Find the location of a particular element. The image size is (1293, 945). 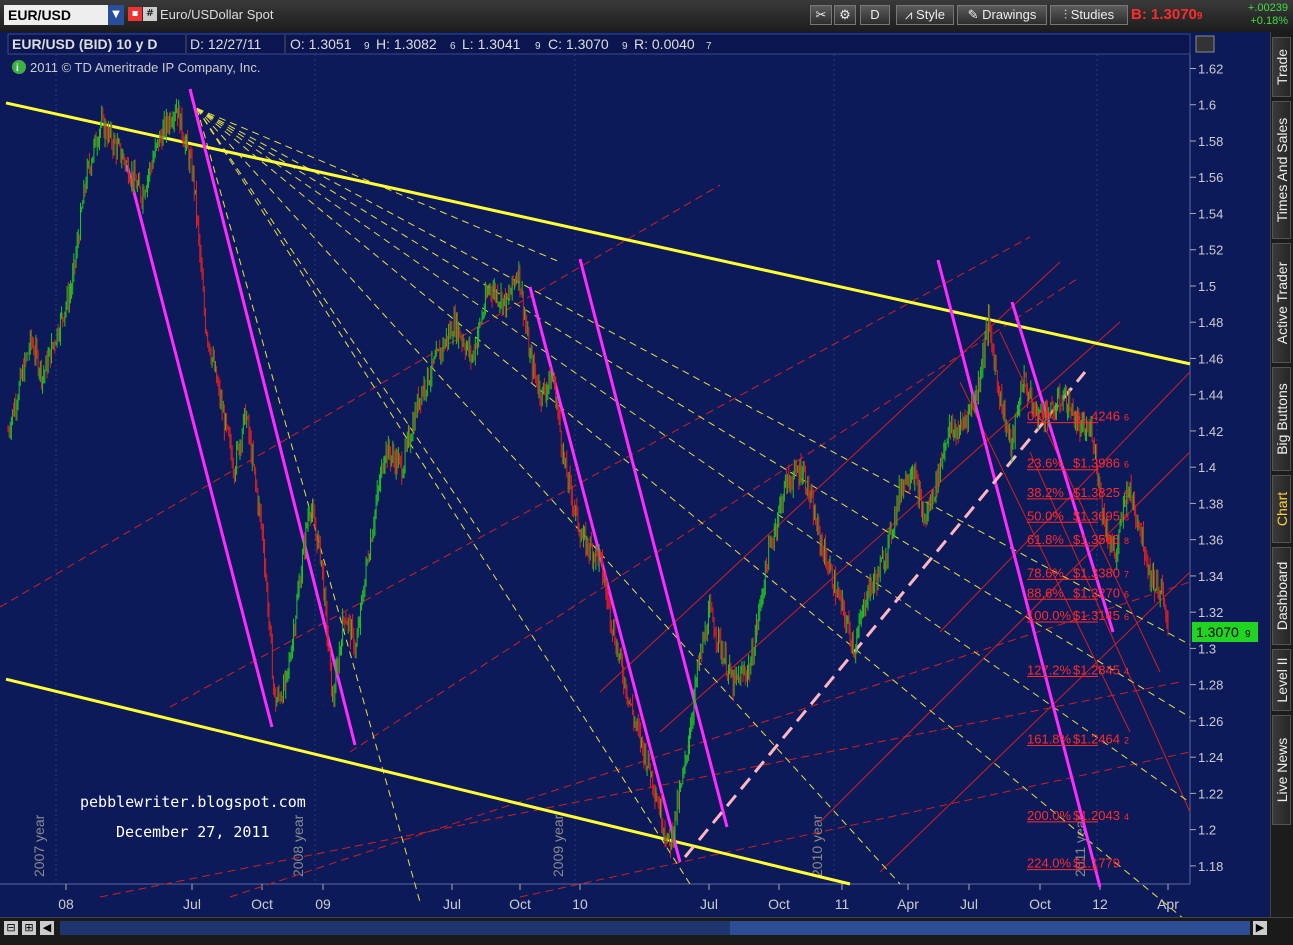

scrollbar-thumb is located at coordinates (990, 928).